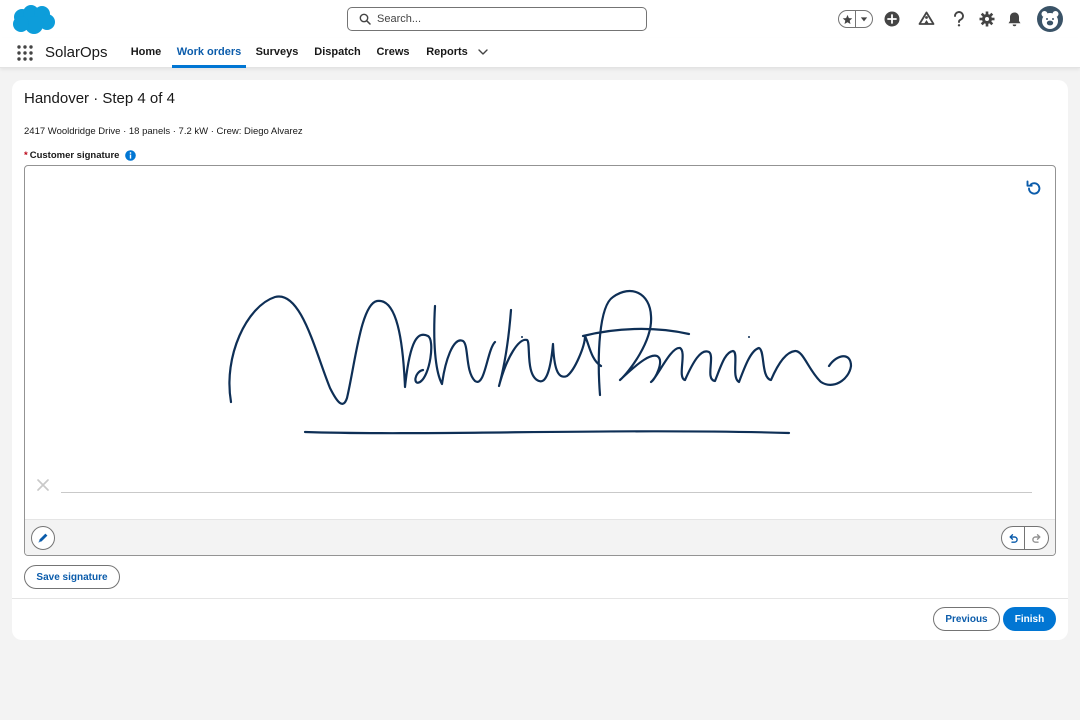 This screenshot has width=1080, height=720. Describe the element at coordinates (131, 155) in the screenshot. I see `info-icon` at that location.